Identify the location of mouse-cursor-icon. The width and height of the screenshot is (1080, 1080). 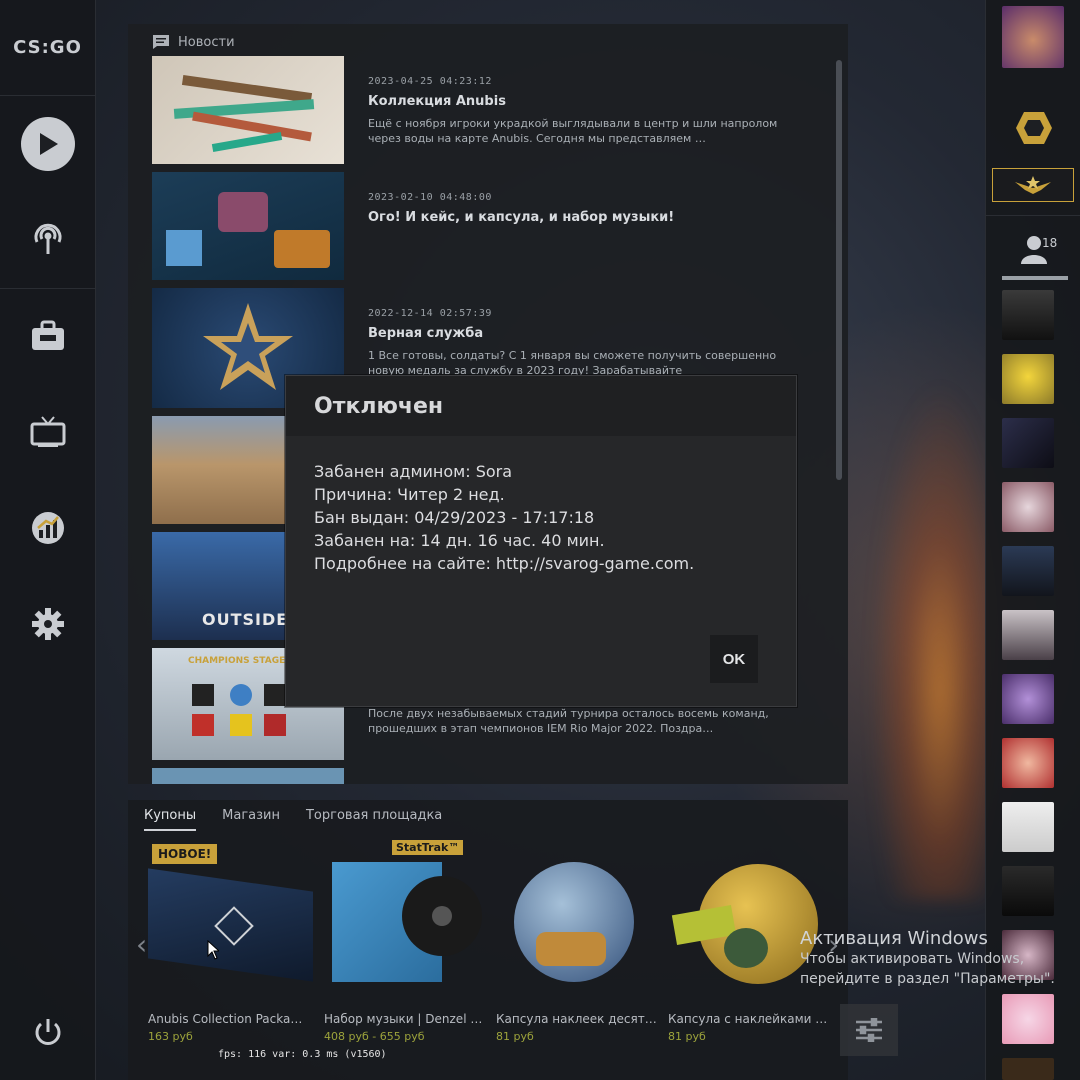
(213, 950).